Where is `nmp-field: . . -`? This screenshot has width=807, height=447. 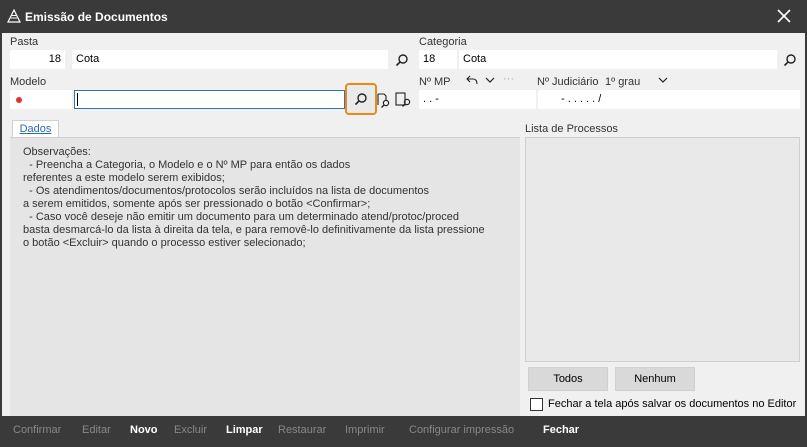
nmp-field: . . - is located at coordinates (477, 99).